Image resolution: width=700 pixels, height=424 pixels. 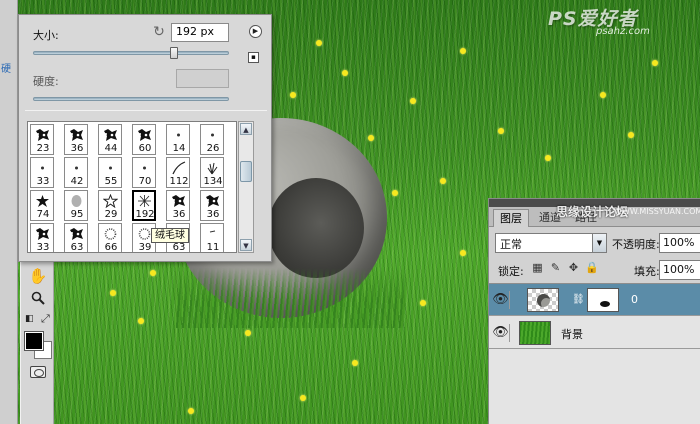 I want to click on scroll-up-icon: ▲, so click(x=246, y=129).